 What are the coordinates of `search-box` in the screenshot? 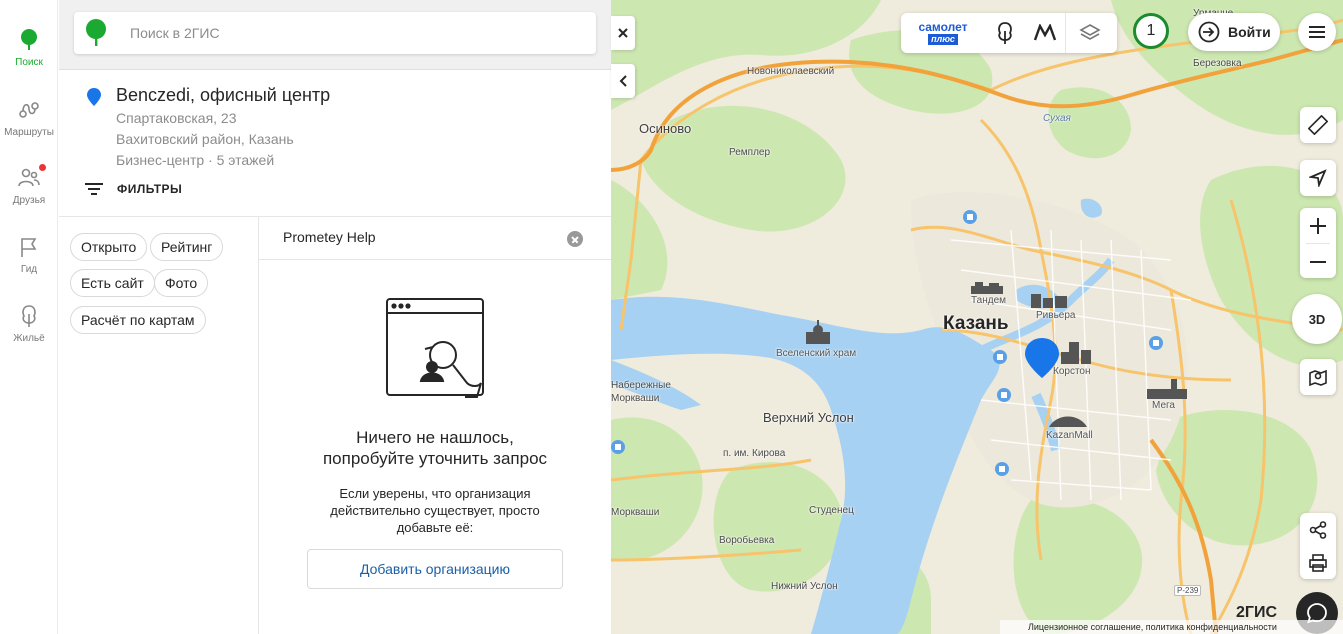 It's located at (335, 33).